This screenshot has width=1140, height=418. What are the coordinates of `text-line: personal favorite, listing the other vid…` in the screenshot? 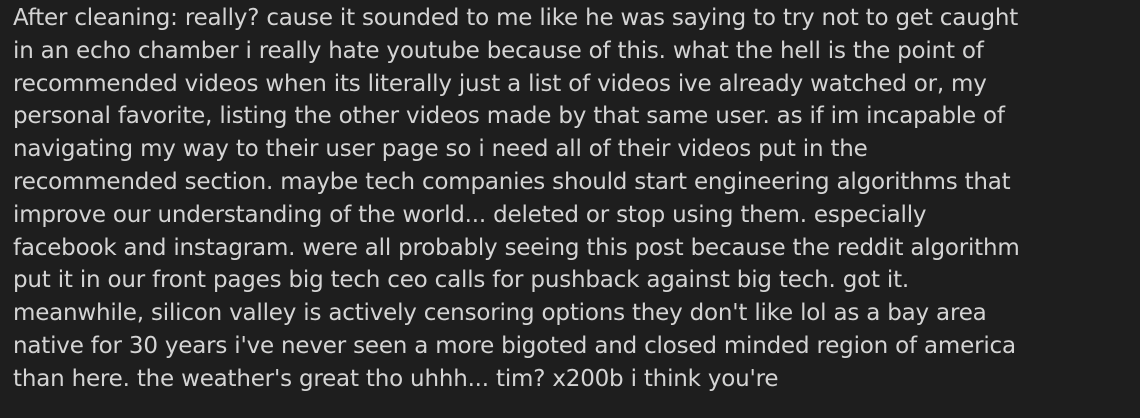 It's located at (509, 116).